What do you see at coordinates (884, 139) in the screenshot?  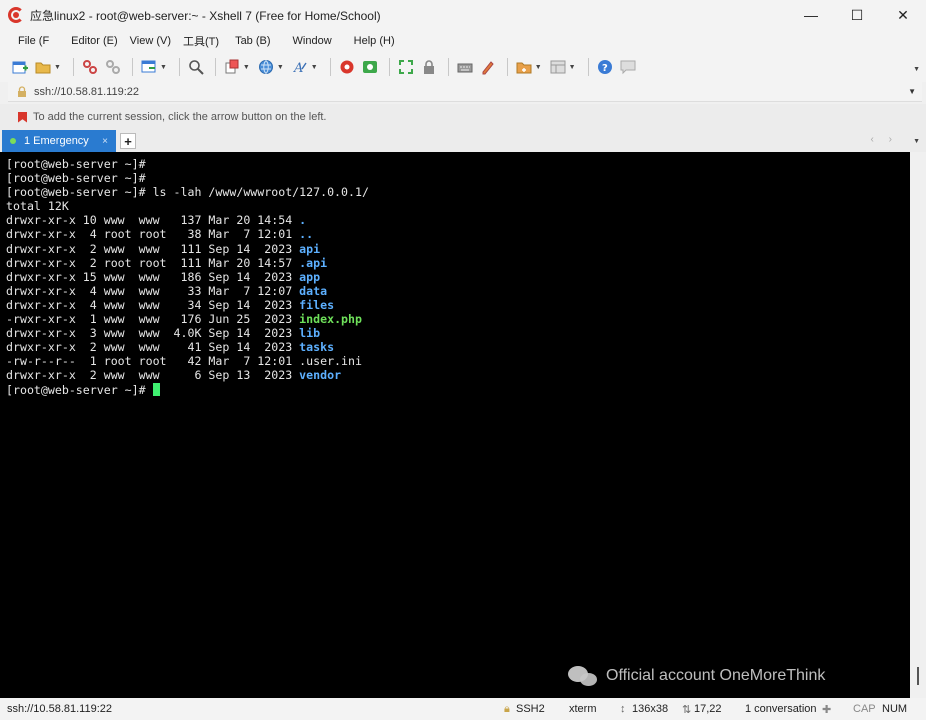 I see `tab-nav-arrows: ‹ ›` at bounding box center [884, 139].